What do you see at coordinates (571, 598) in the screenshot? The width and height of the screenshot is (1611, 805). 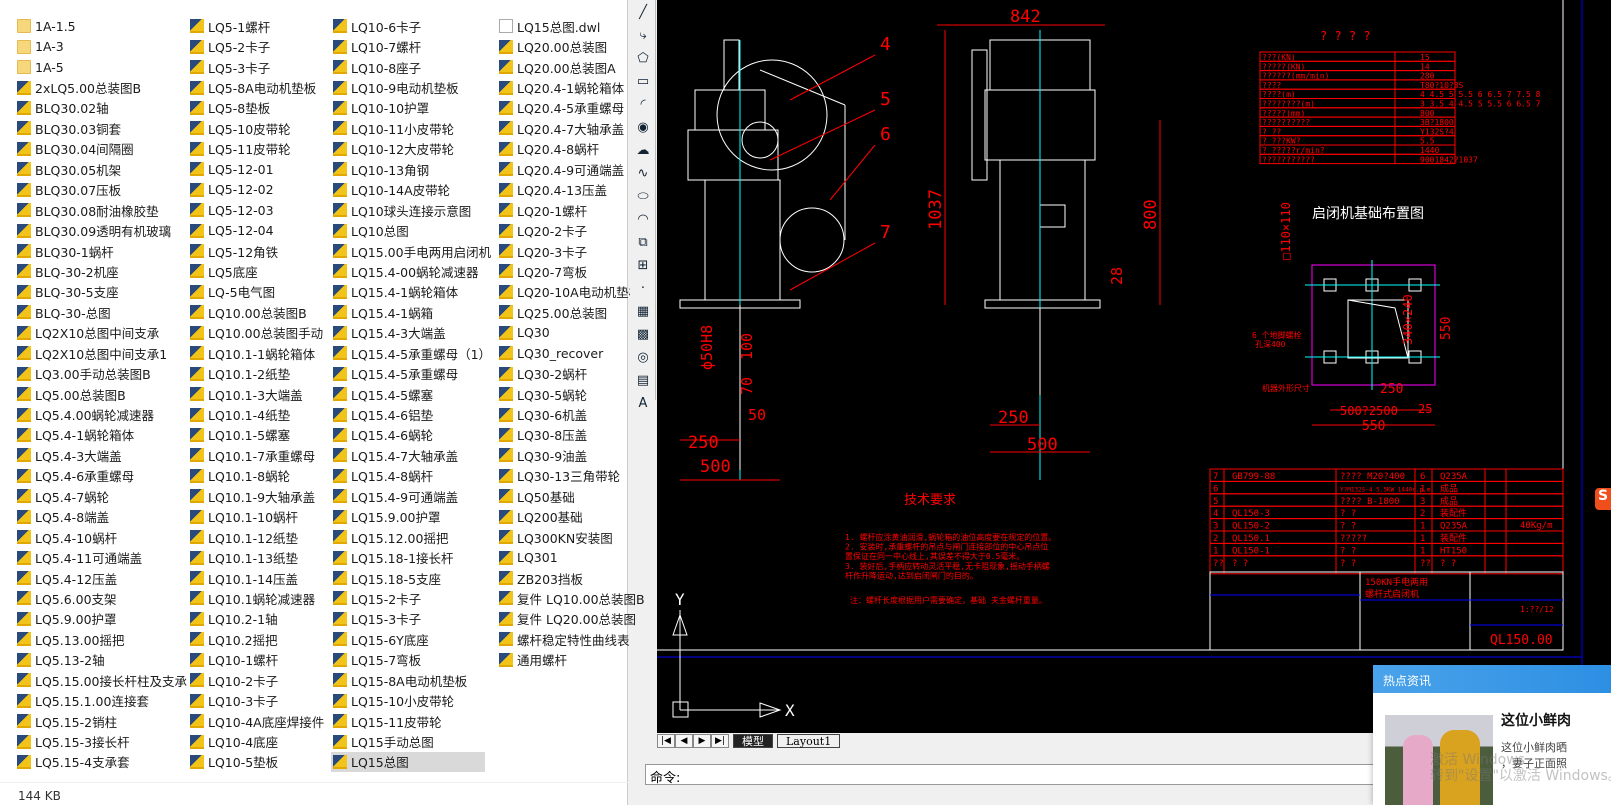 I see `file-item: 复件 LQ10.00总装图B` at bounding box center [571, 598].